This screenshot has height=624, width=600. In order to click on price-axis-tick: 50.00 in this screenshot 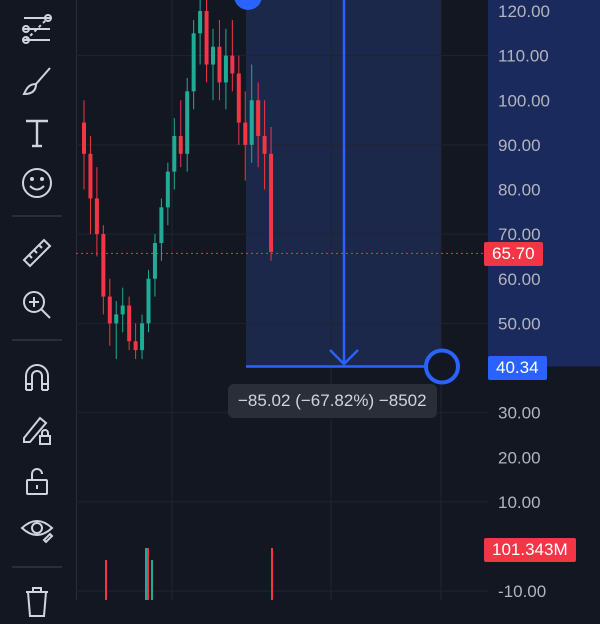, I will do `click(519, 323)`.